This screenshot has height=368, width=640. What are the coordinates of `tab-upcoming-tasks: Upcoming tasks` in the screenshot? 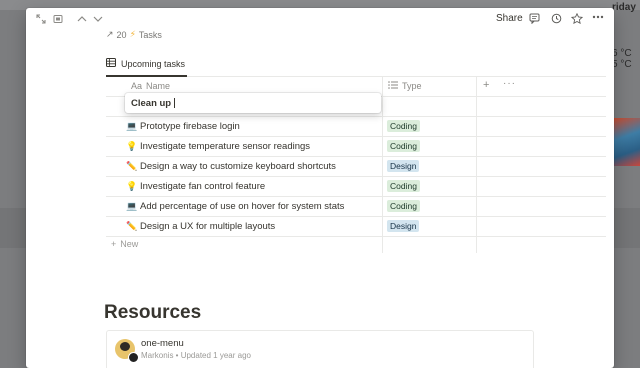 It's located at (147, 64).